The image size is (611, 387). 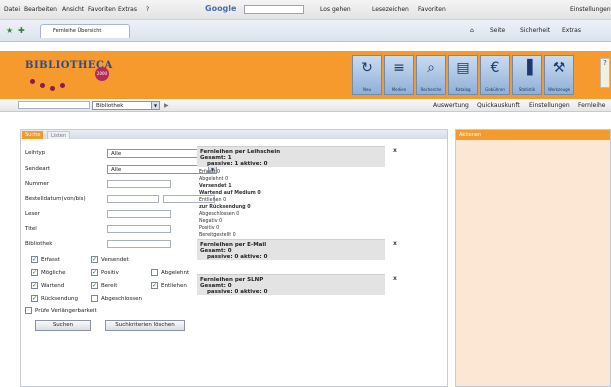 What do you see at coordinates (497, 30) in the screenshot?
I see `nav-page: Seite` at bounding box center [497, 30].